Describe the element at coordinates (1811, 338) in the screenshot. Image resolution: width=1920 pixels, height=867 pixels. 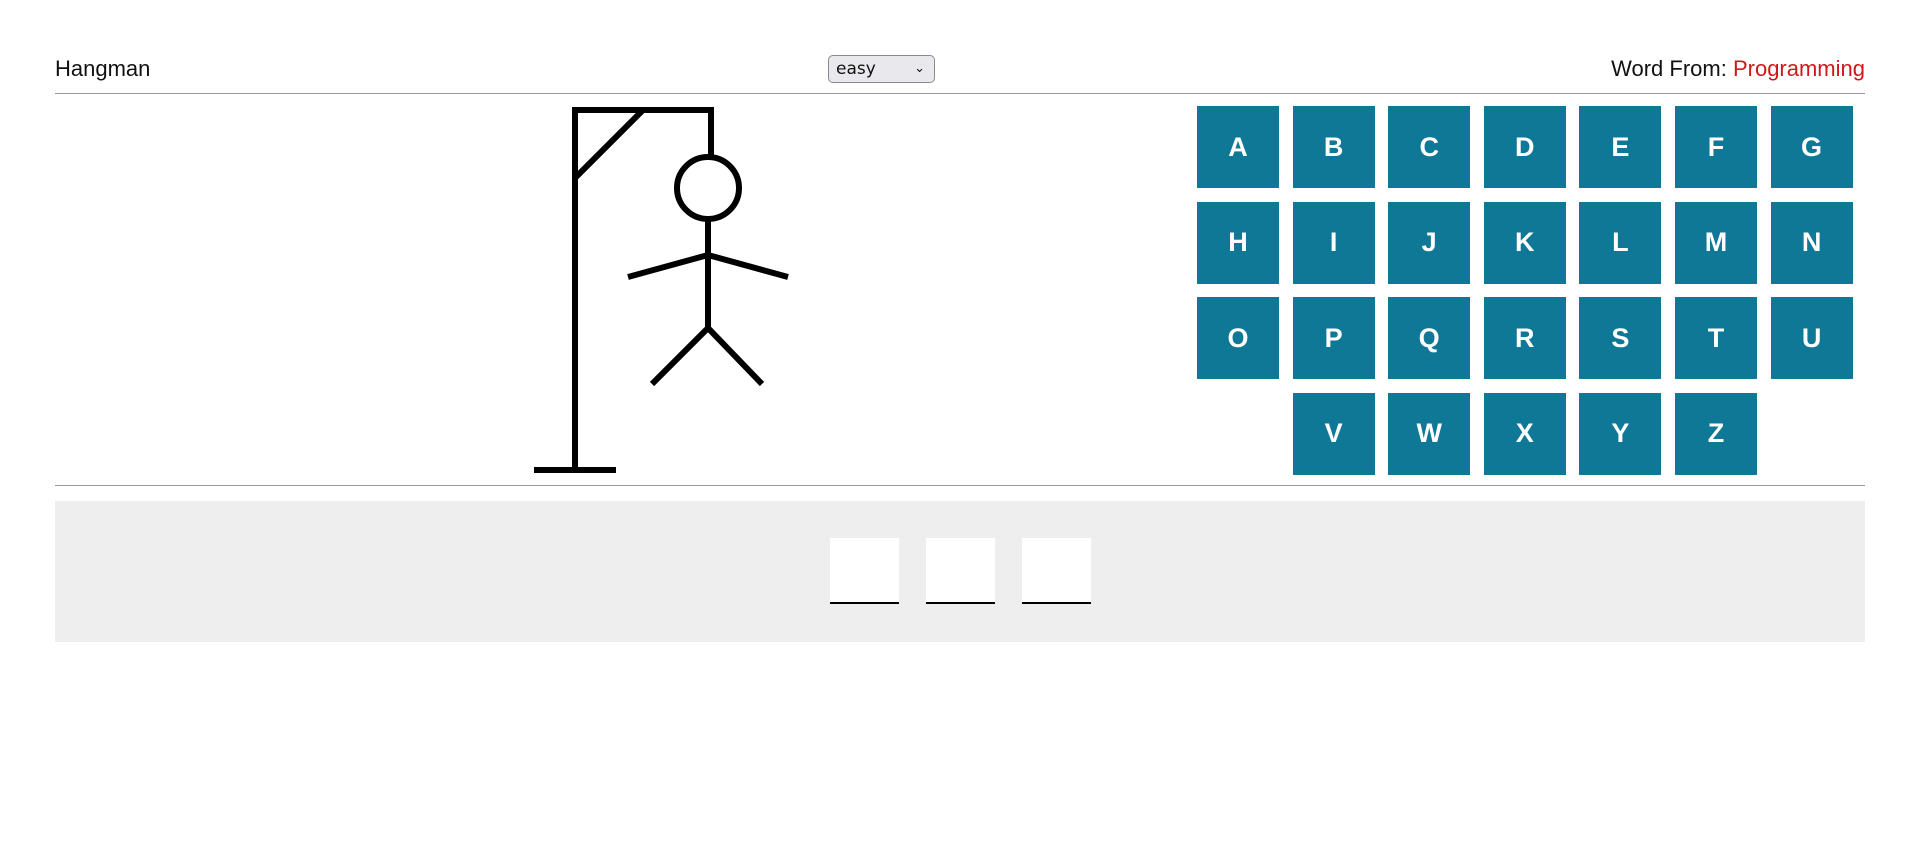
I see `letter-button-u: U` at that location.